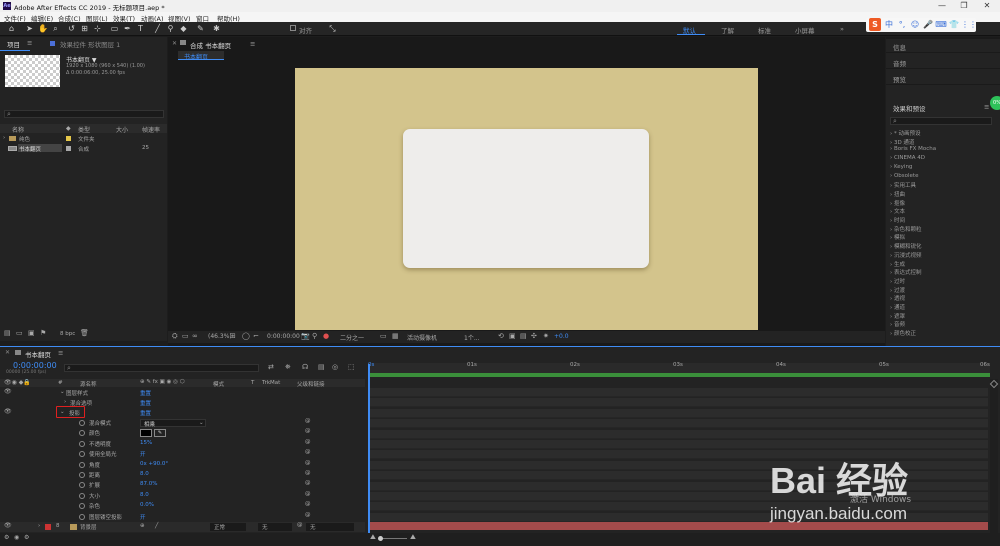 This screenshot has width=1000, height=546. Describe the element at coordinates (994, 459) in the screenshot. I see `timeline-scrollbar` at that location.